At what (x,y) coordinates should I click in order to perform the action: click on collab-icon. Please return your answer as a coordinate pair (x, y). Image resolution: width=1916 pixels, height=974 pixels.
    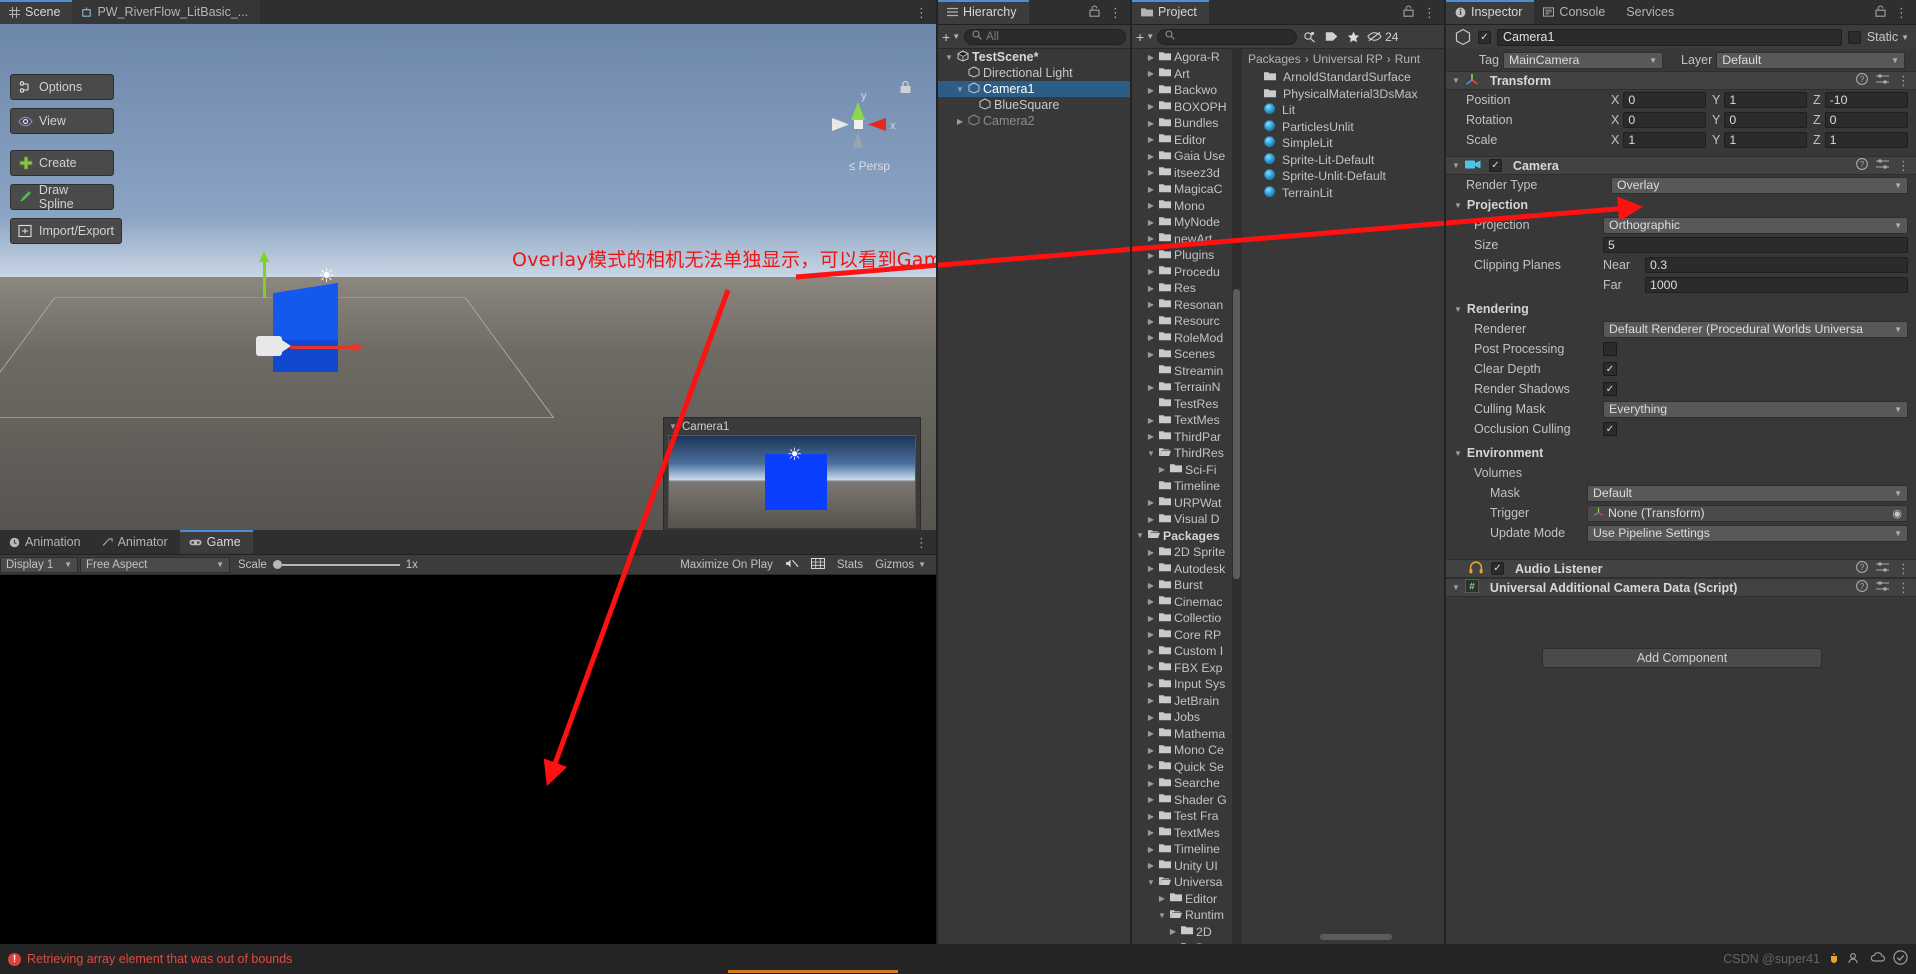
    Looking at the image, I should click on (1855, 959).